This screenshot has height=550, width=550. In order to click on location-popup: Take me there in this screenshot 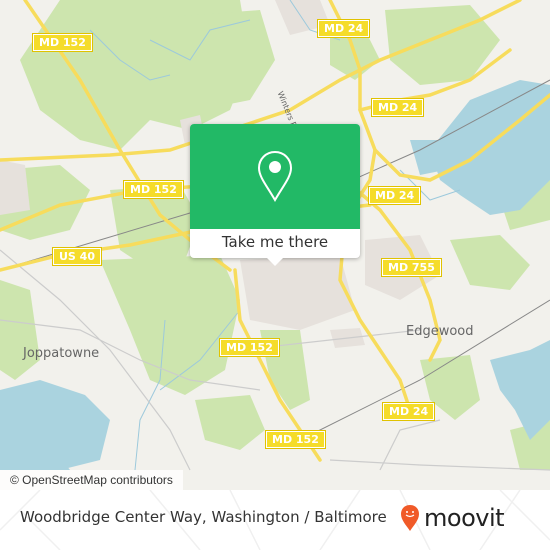, I will do `click(275, 195)`.